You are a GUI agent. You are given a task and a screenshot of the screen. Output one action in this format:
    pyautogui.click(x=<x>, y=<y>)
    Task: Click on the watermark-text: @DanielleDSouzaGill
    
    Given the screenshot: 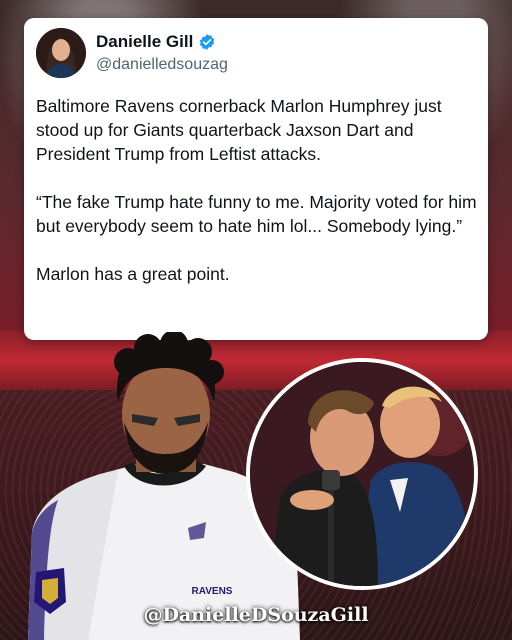 What is the action you would take?
    pyautogui.click(x=256, y=615)
    